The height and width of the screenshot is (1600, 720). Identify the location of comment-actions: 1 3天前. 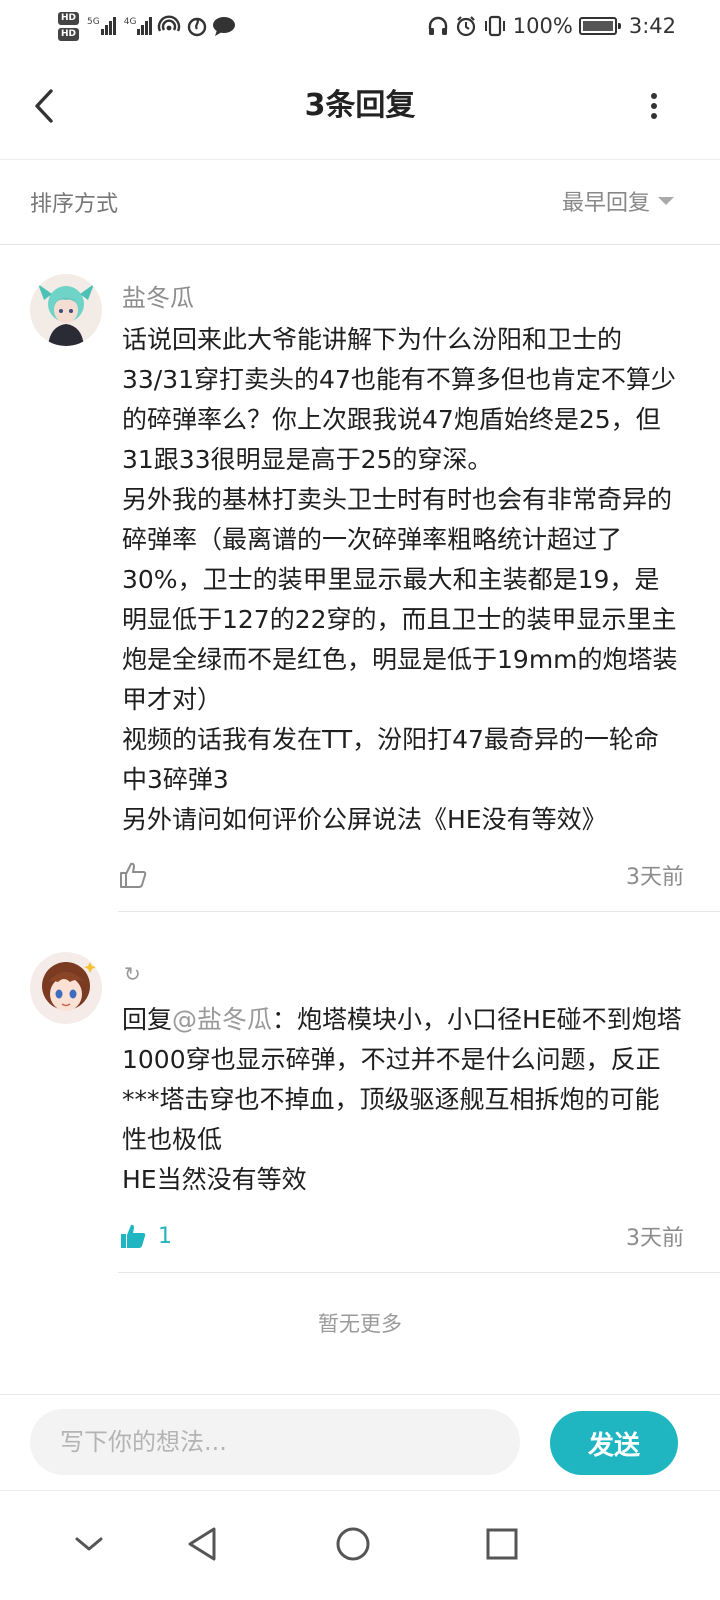
(401, 1236).